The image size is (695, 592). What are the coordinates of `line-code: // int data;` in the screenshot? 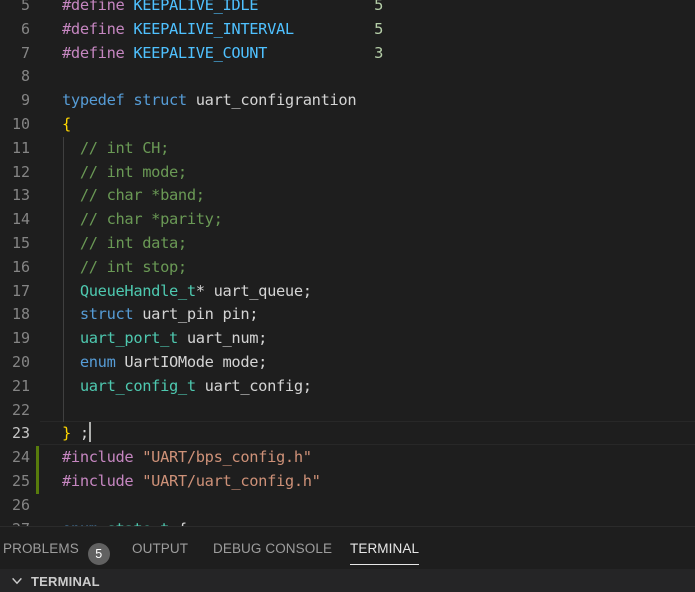 It's located at (124, 244).